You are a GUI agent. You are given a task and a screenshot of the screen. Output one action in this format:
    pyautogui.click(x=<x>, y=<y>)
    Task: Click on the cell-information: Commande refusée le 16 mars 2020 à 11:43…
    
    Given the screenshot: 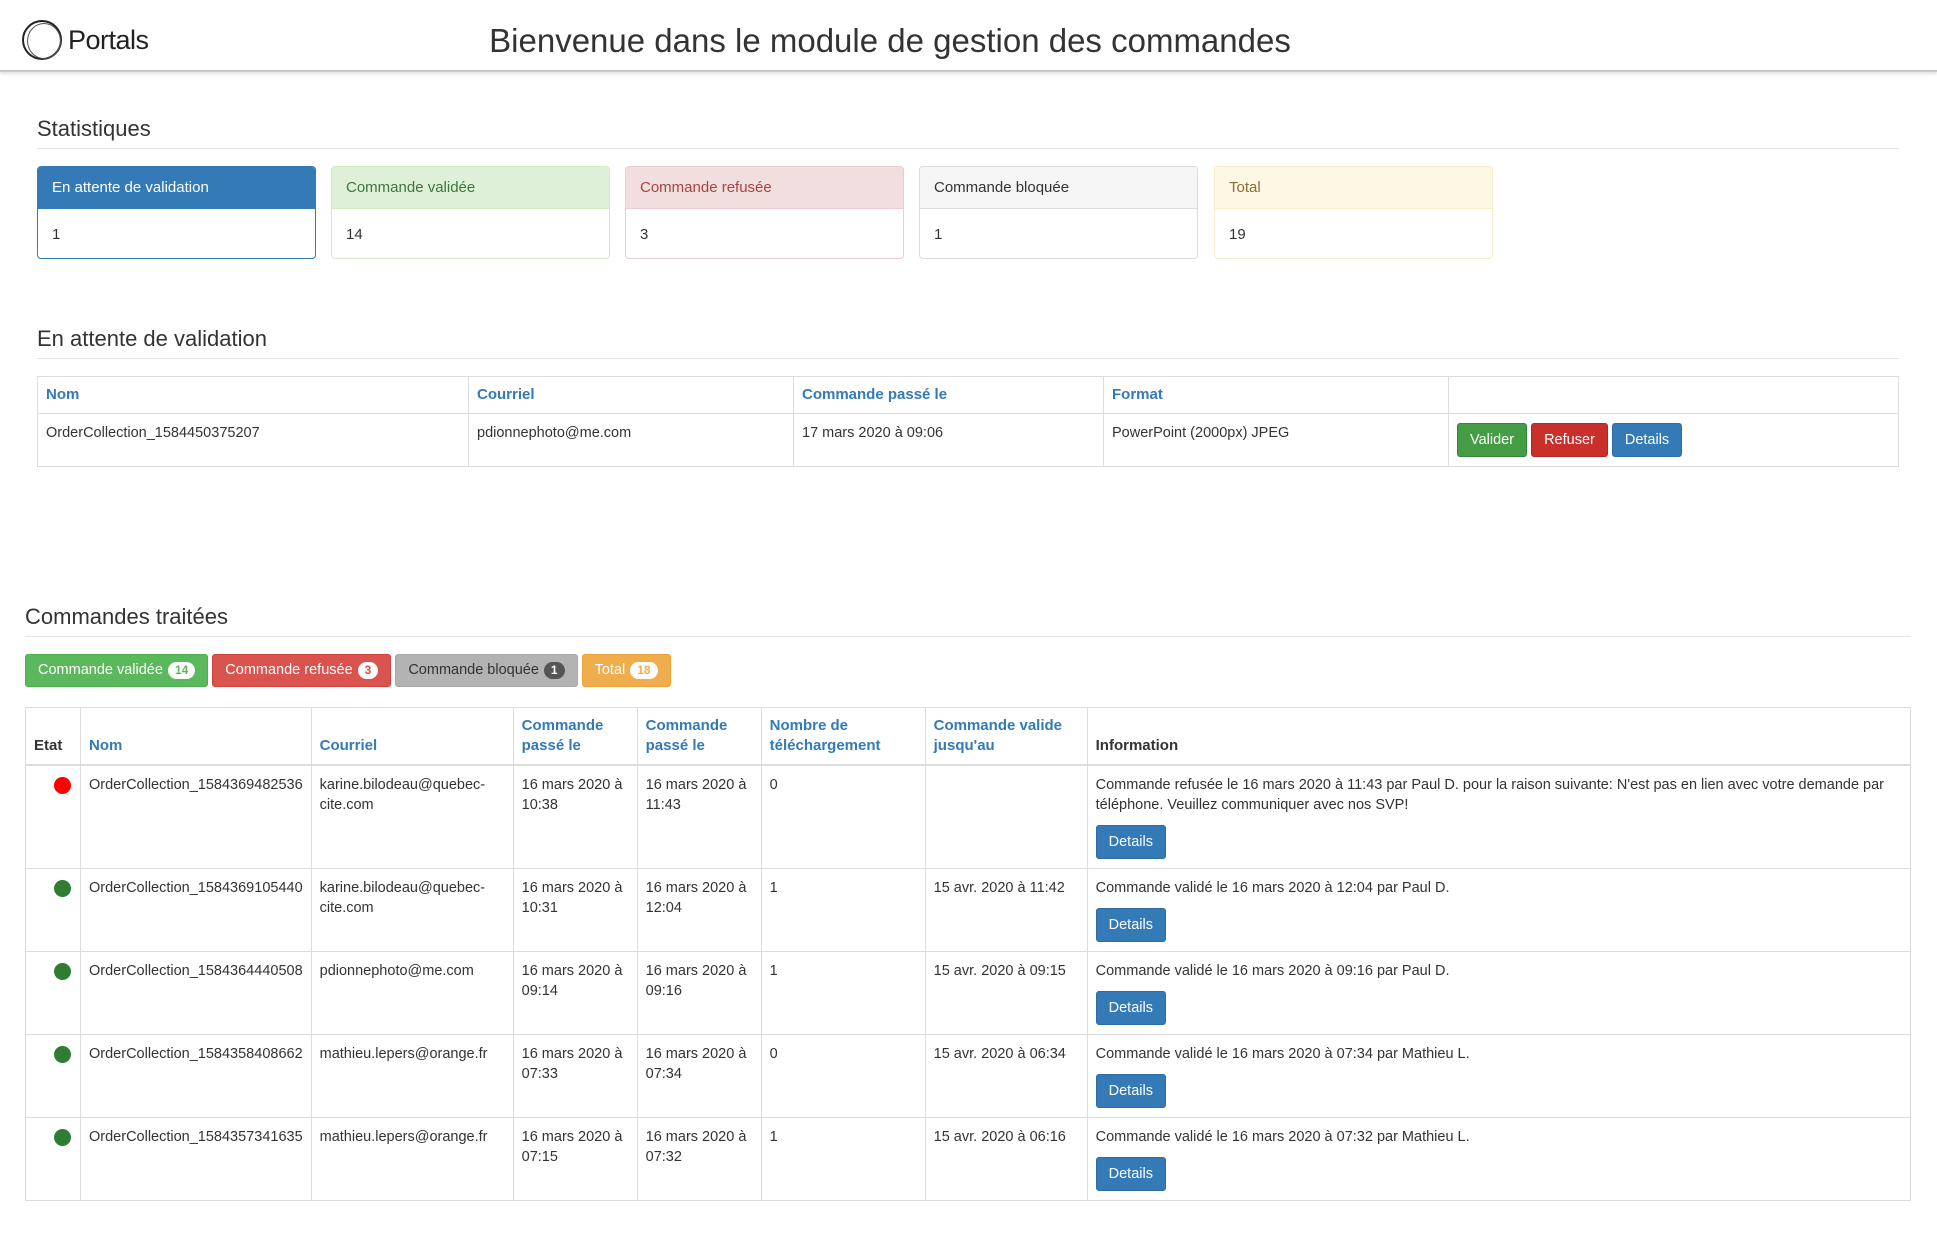 What is the action you would take?
    pyautogui.click(x=1499, y=816)
    